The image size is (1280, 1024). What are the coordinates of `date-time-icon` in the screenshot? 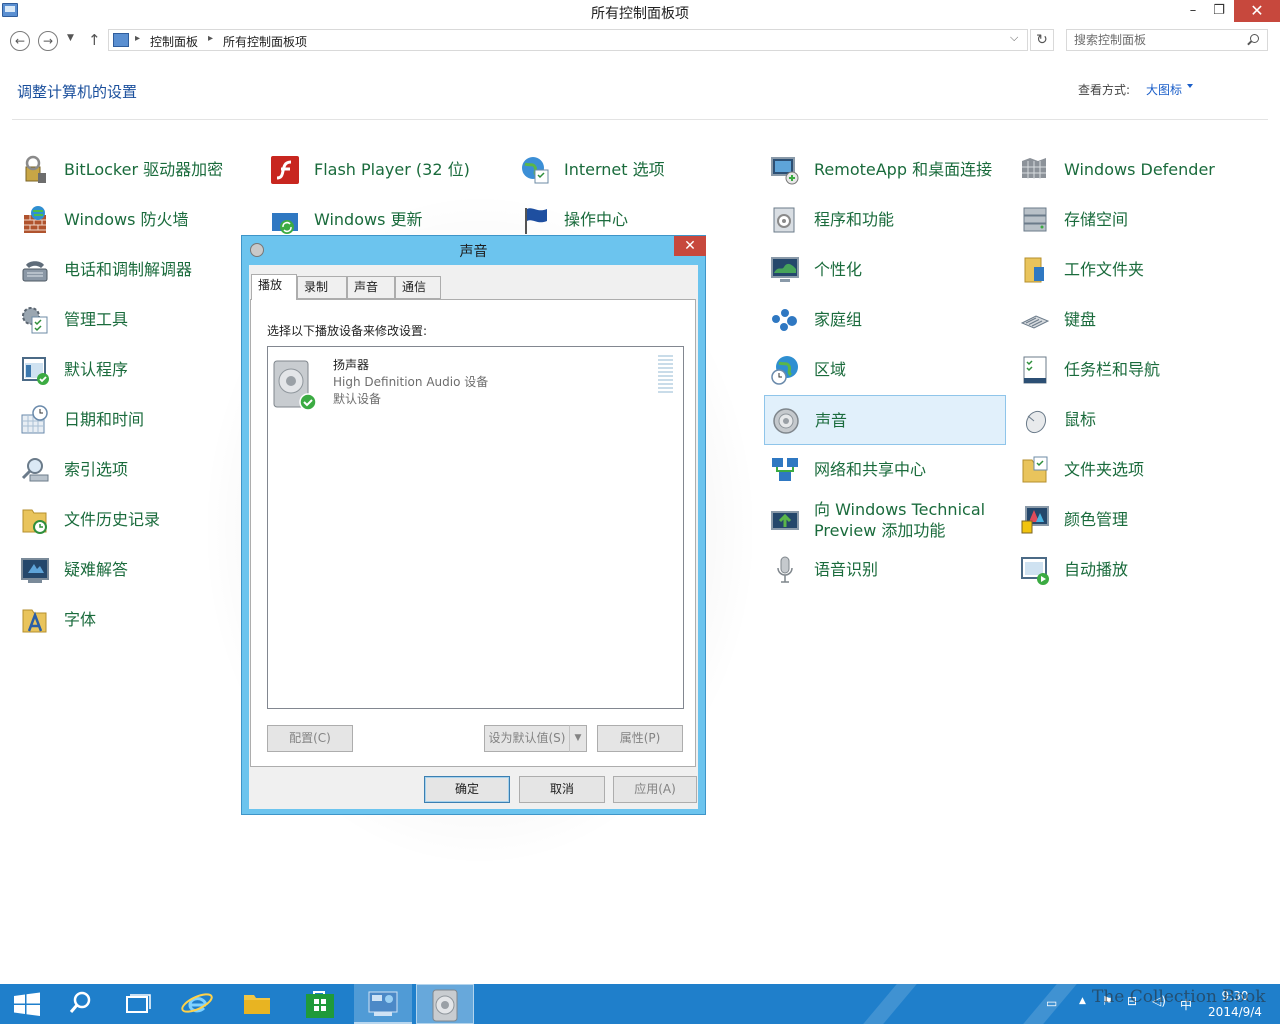 It's located at (34, 419).